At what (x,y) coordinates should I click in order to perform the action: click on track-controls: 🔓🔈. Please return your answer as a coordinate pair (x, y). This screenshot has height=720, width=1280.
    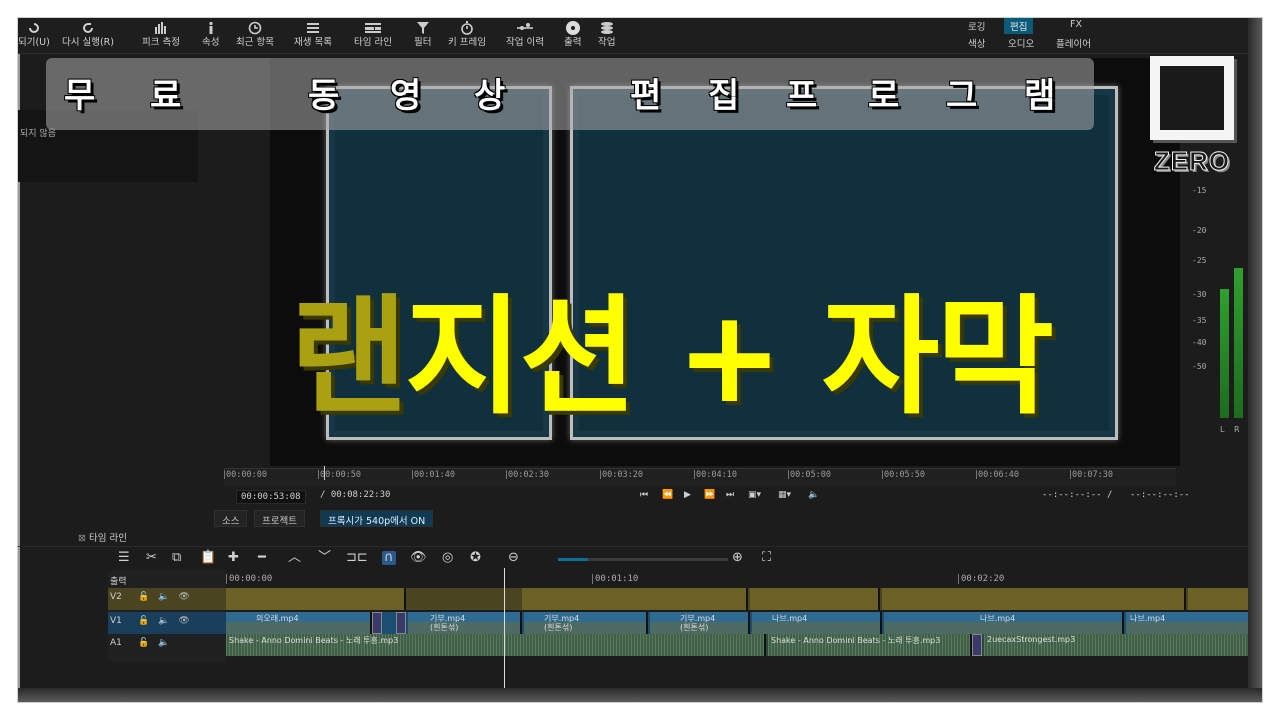
    Looking at the image, I should click on (158, 643).